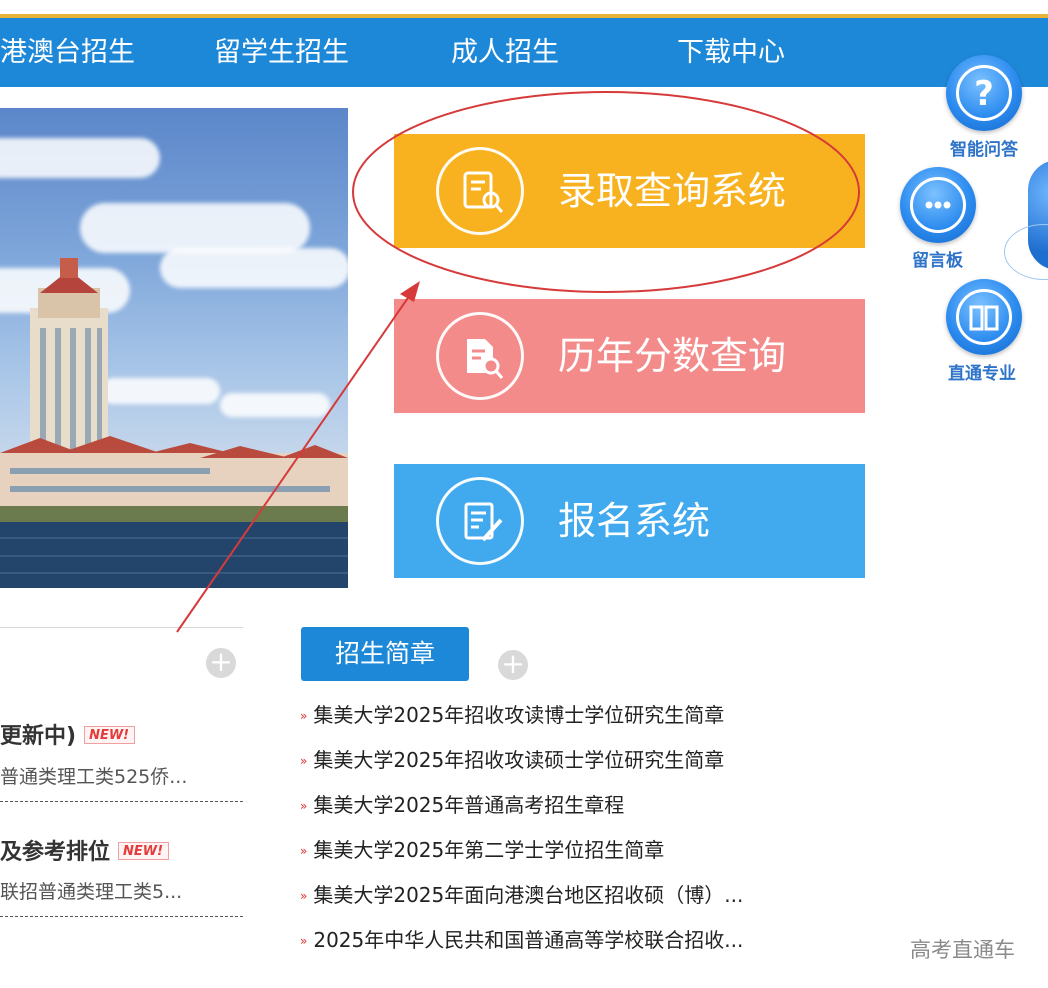 The height and width of the screenshot is (988, 1048). Describe the element at coordinates (1026, 252) in the screenshot. I see `mascot-orbit` at that location.